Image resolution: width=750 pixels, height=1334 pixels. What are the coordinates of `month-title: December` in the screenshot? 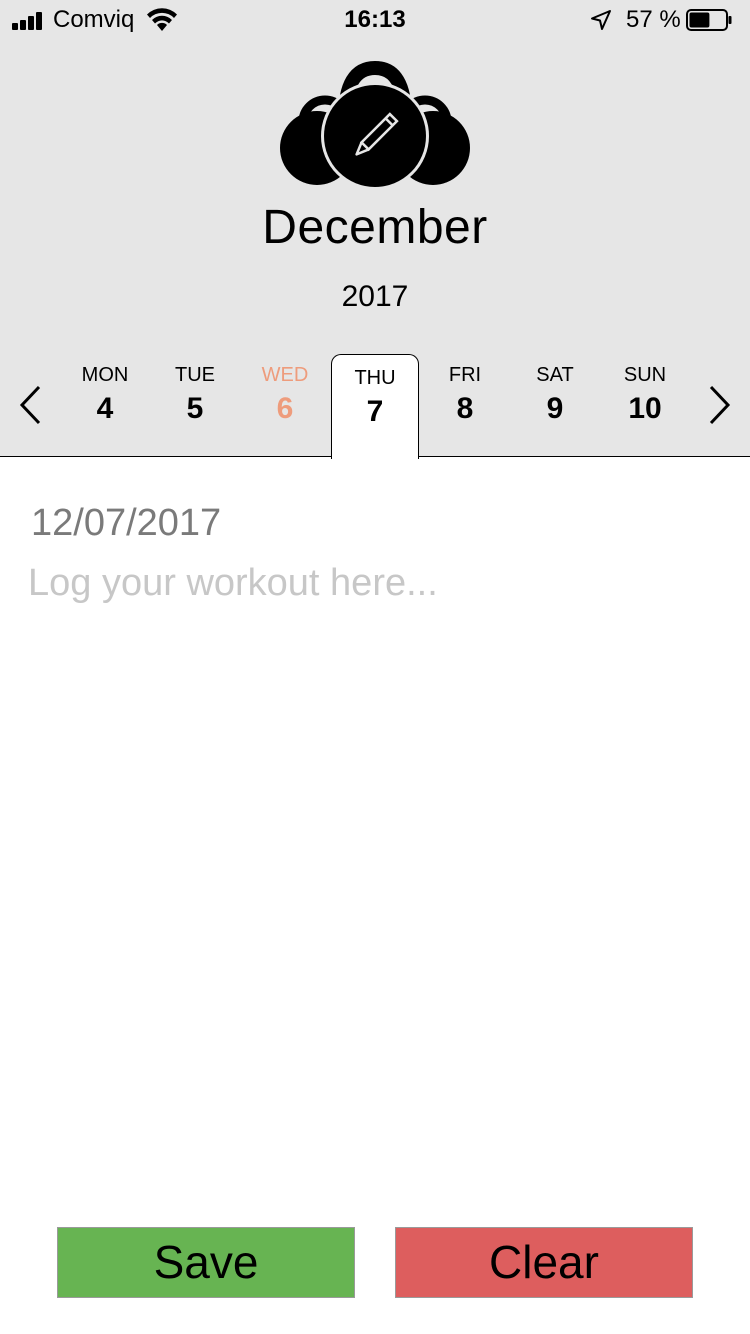 It's located at (375, 227).